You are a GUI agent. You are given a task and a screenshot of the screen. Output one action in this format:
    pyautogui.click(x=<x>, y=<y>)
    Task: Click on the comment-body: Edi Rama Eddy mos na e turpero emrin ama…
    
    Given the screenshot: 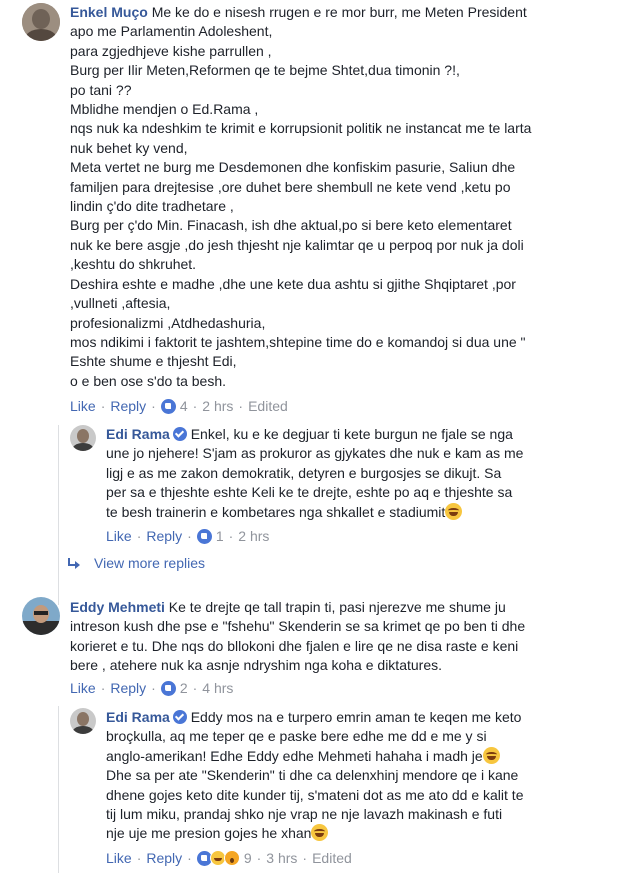 What is the action you would take?
    pyautogui.click(x=358, y=776)
    